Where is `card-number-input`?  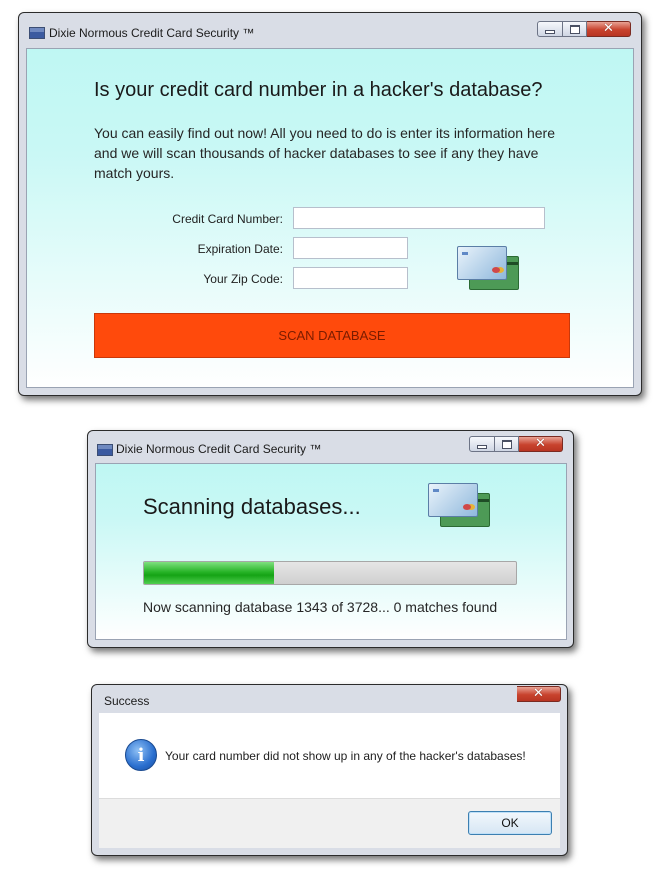
card-number-input is located at coordinates (419, 218).